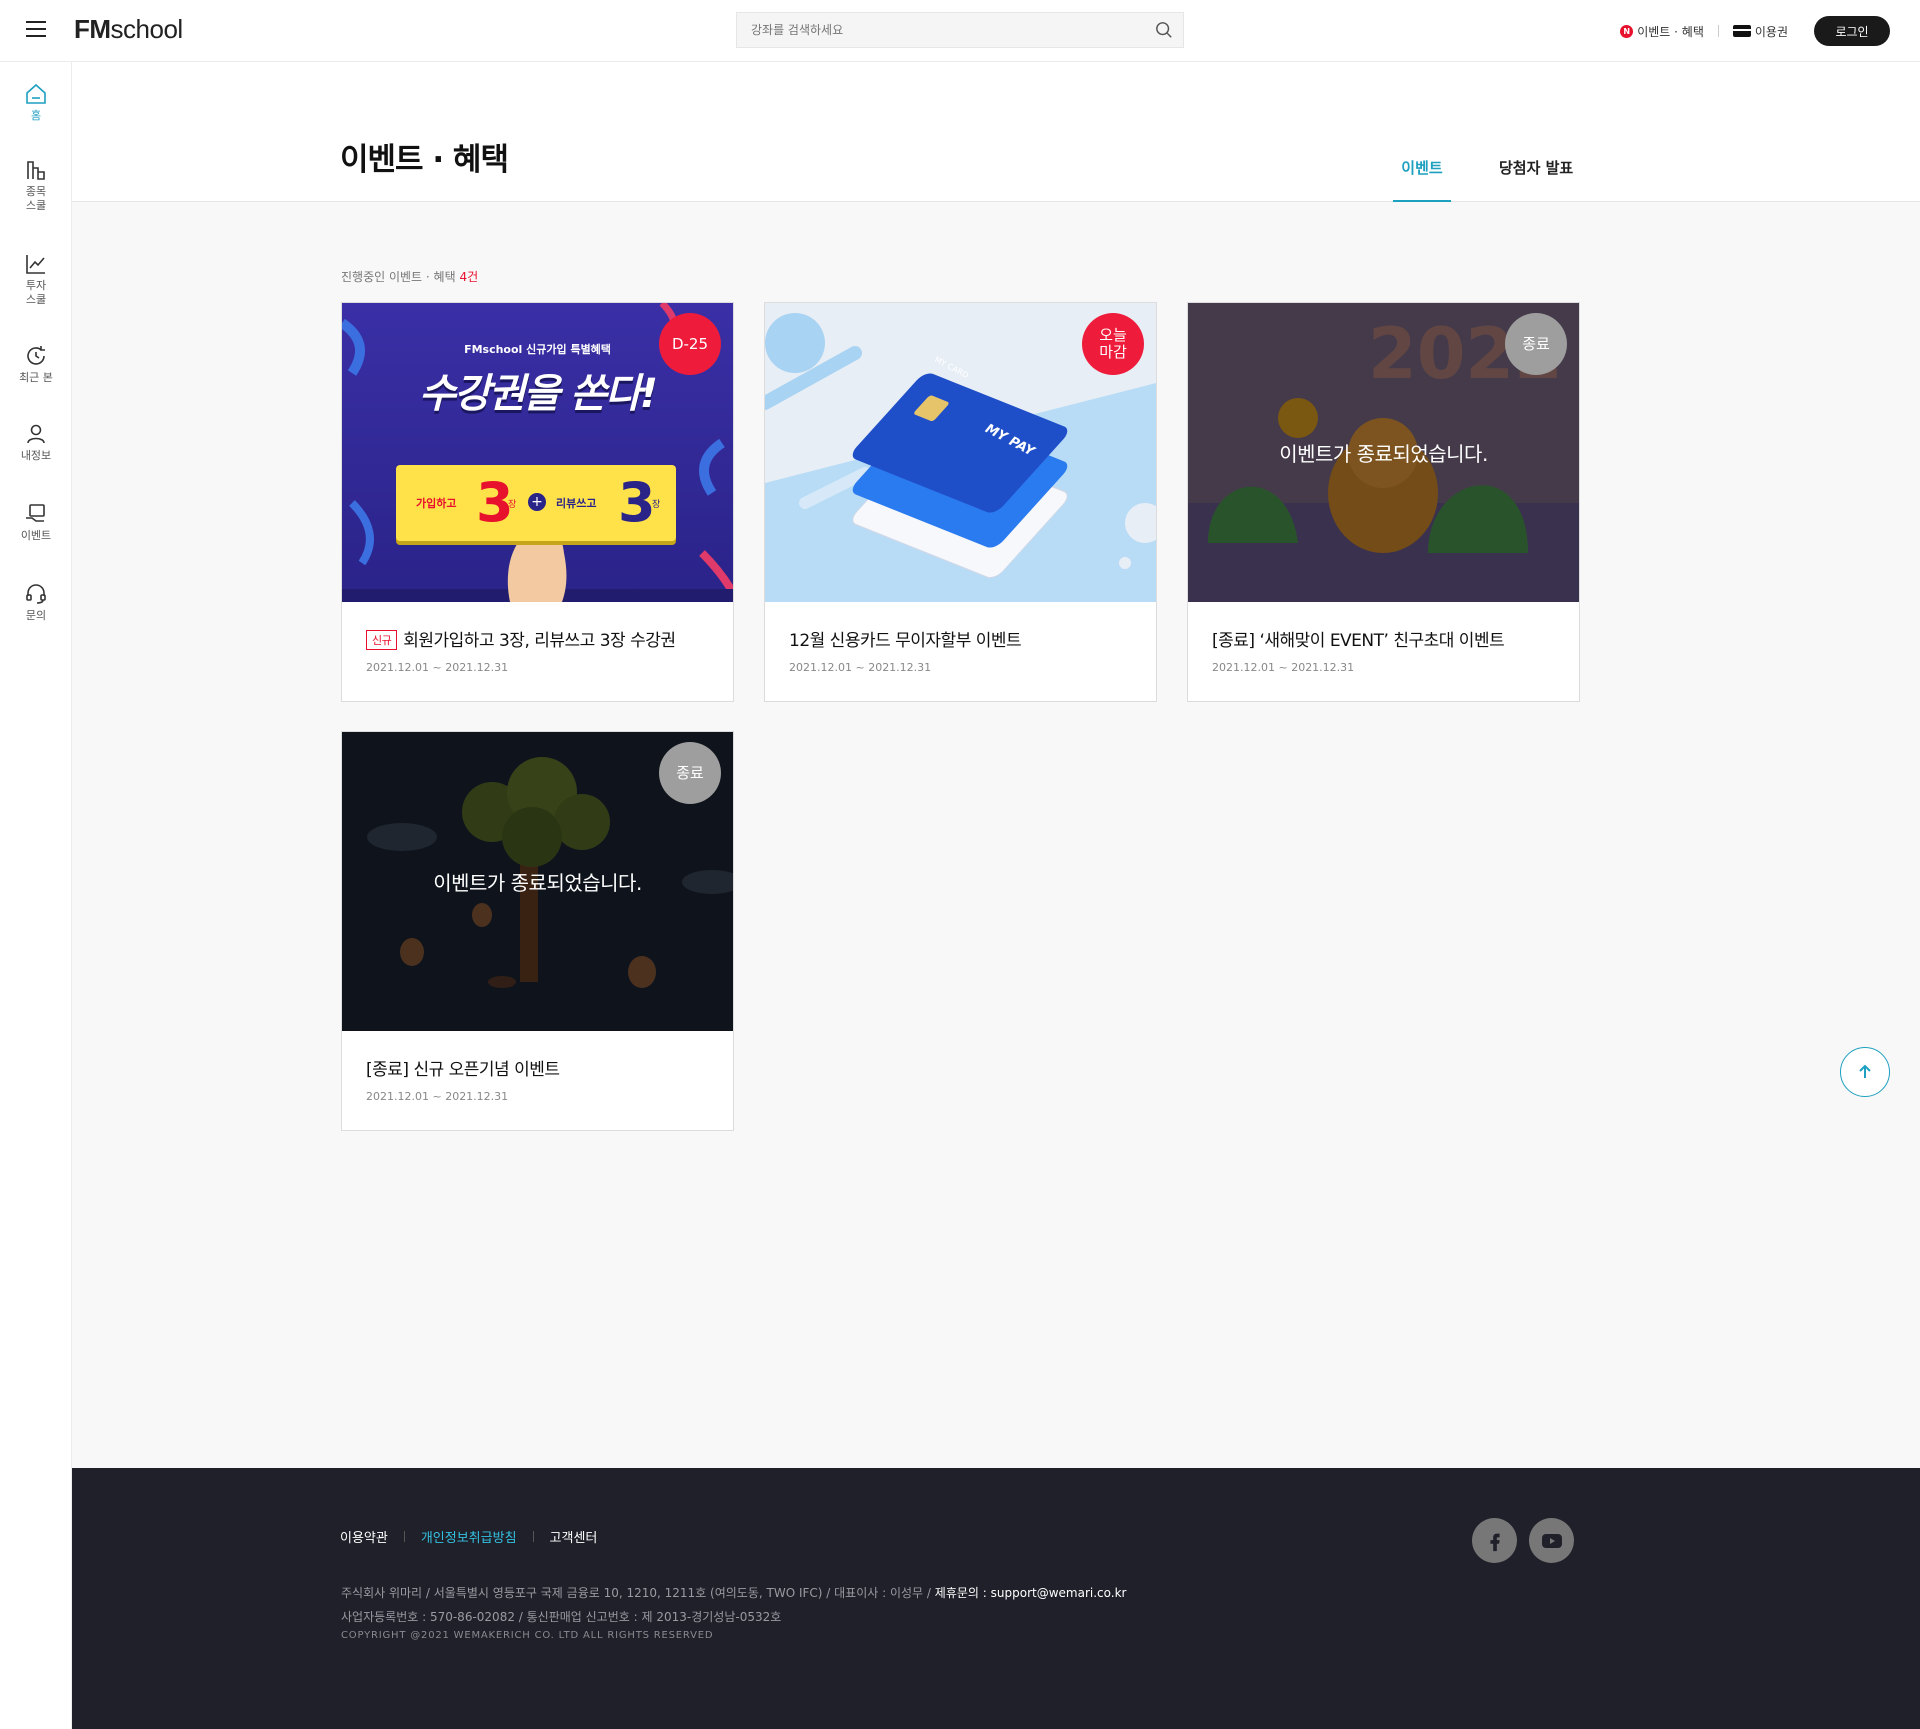 This screenshot has width=1920, height=1729. I want to click on tab-winners: 당첨자 발표, so click(1536, 179).